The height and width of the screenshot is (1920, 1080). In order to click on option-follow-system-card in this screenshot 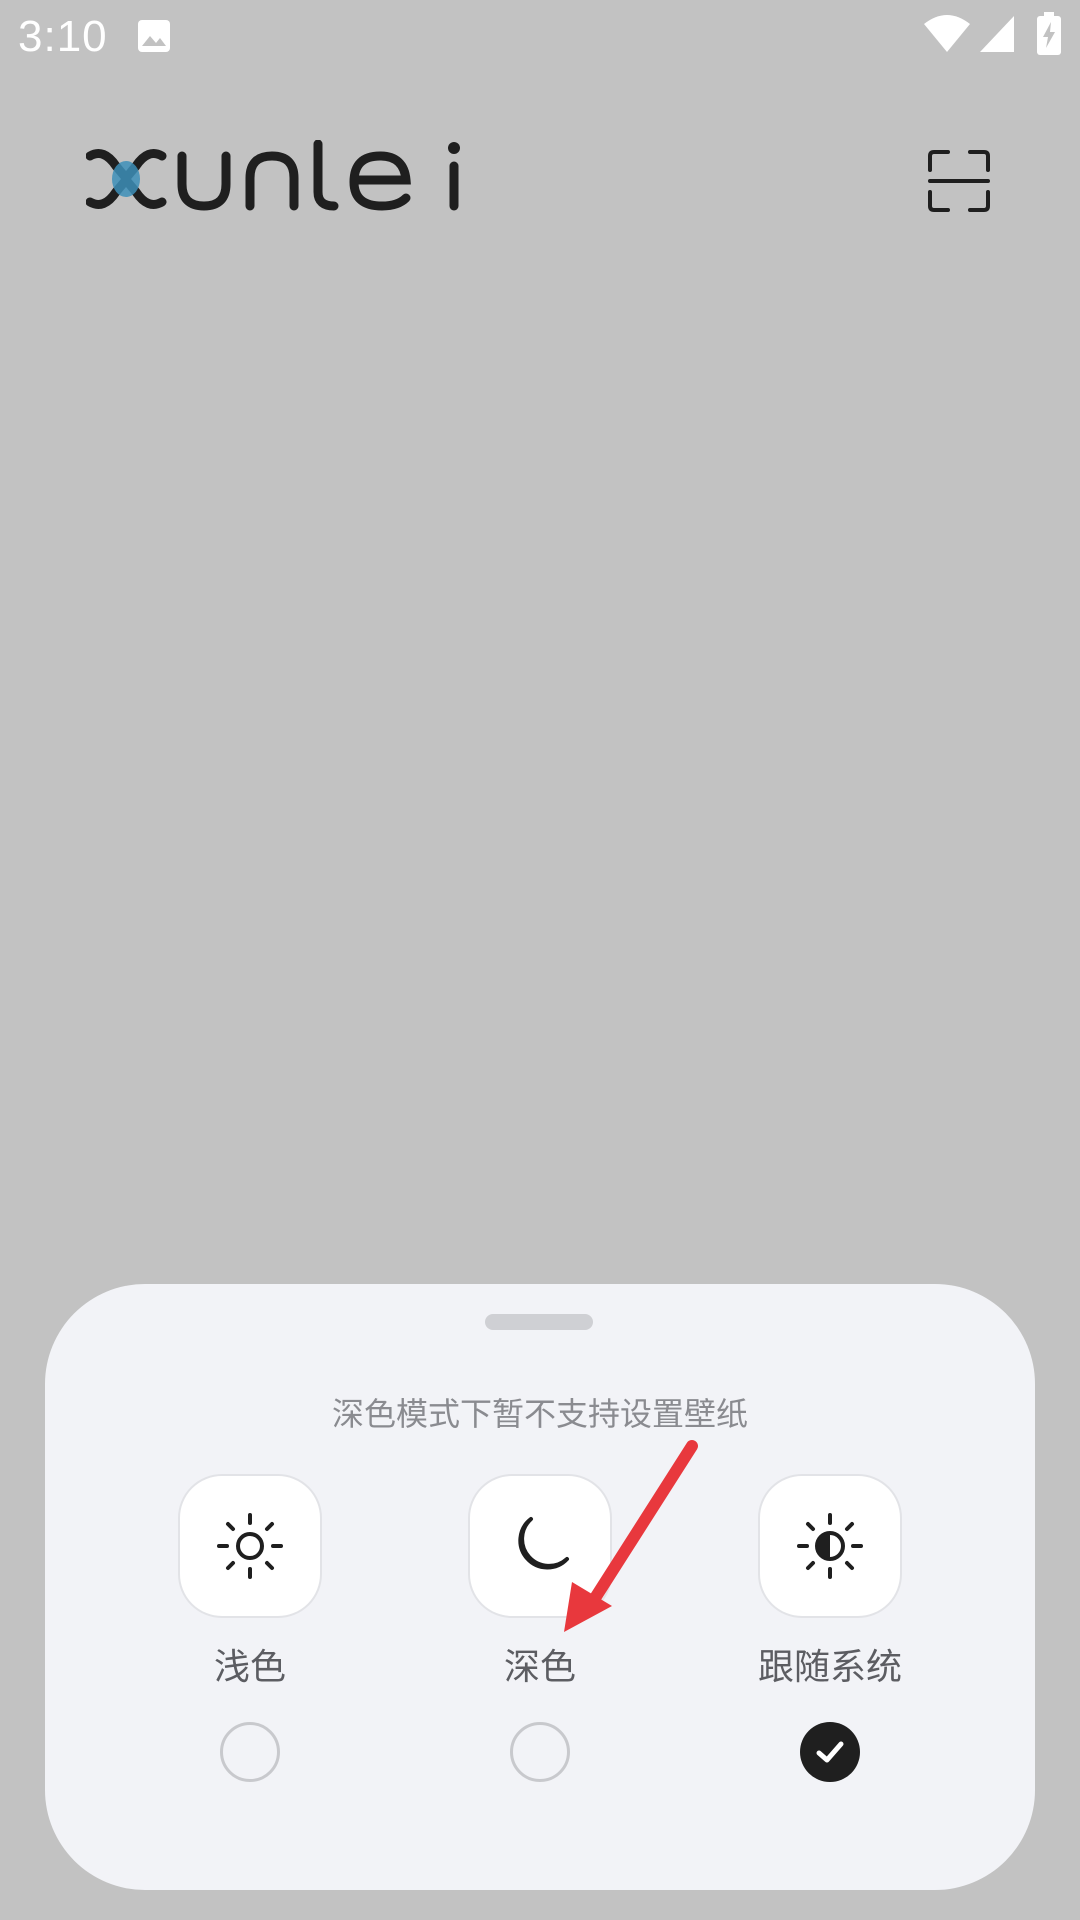, I will do `click(830, 1546)`.